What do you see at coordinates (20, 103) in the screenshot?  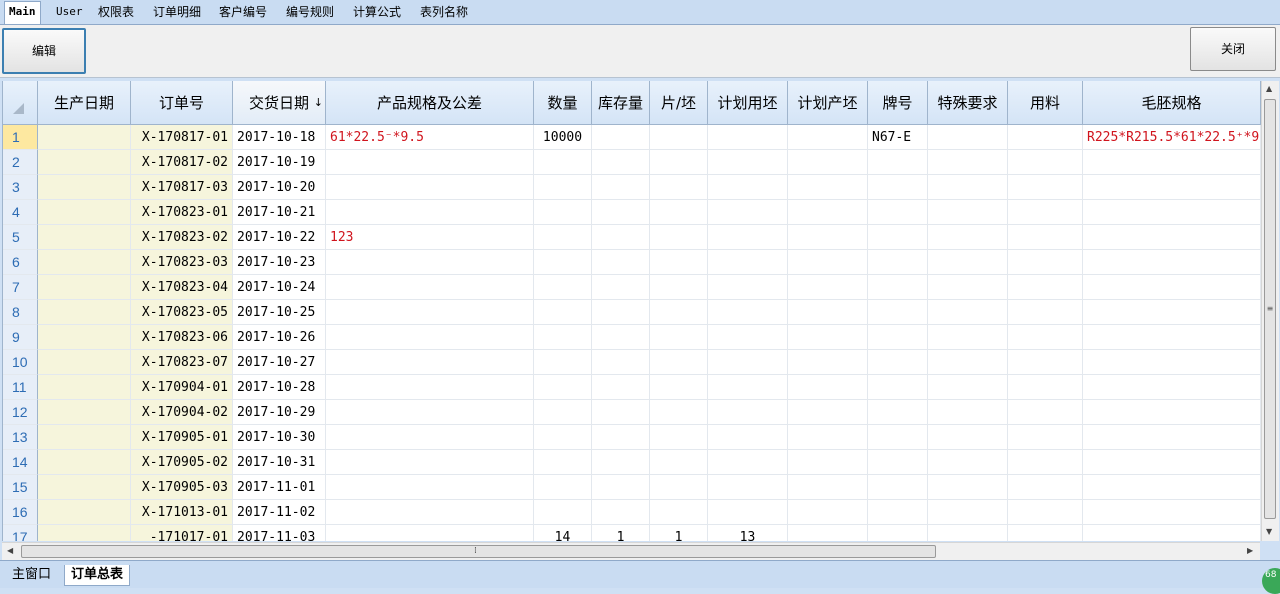 I see `select-all-corner` at bounding box center [20, 103].